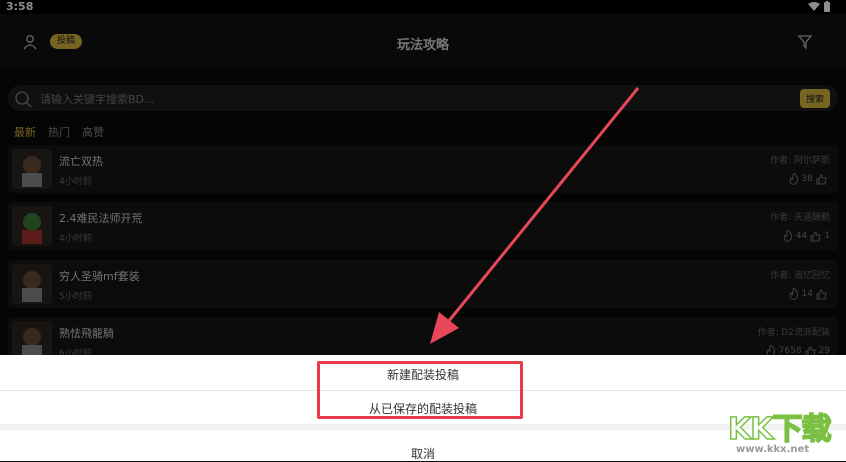  What do you see at coordinates (779, 429) in the screenshot?
I see `watermark-brand: KK下载` at bounding box center [779, 429].